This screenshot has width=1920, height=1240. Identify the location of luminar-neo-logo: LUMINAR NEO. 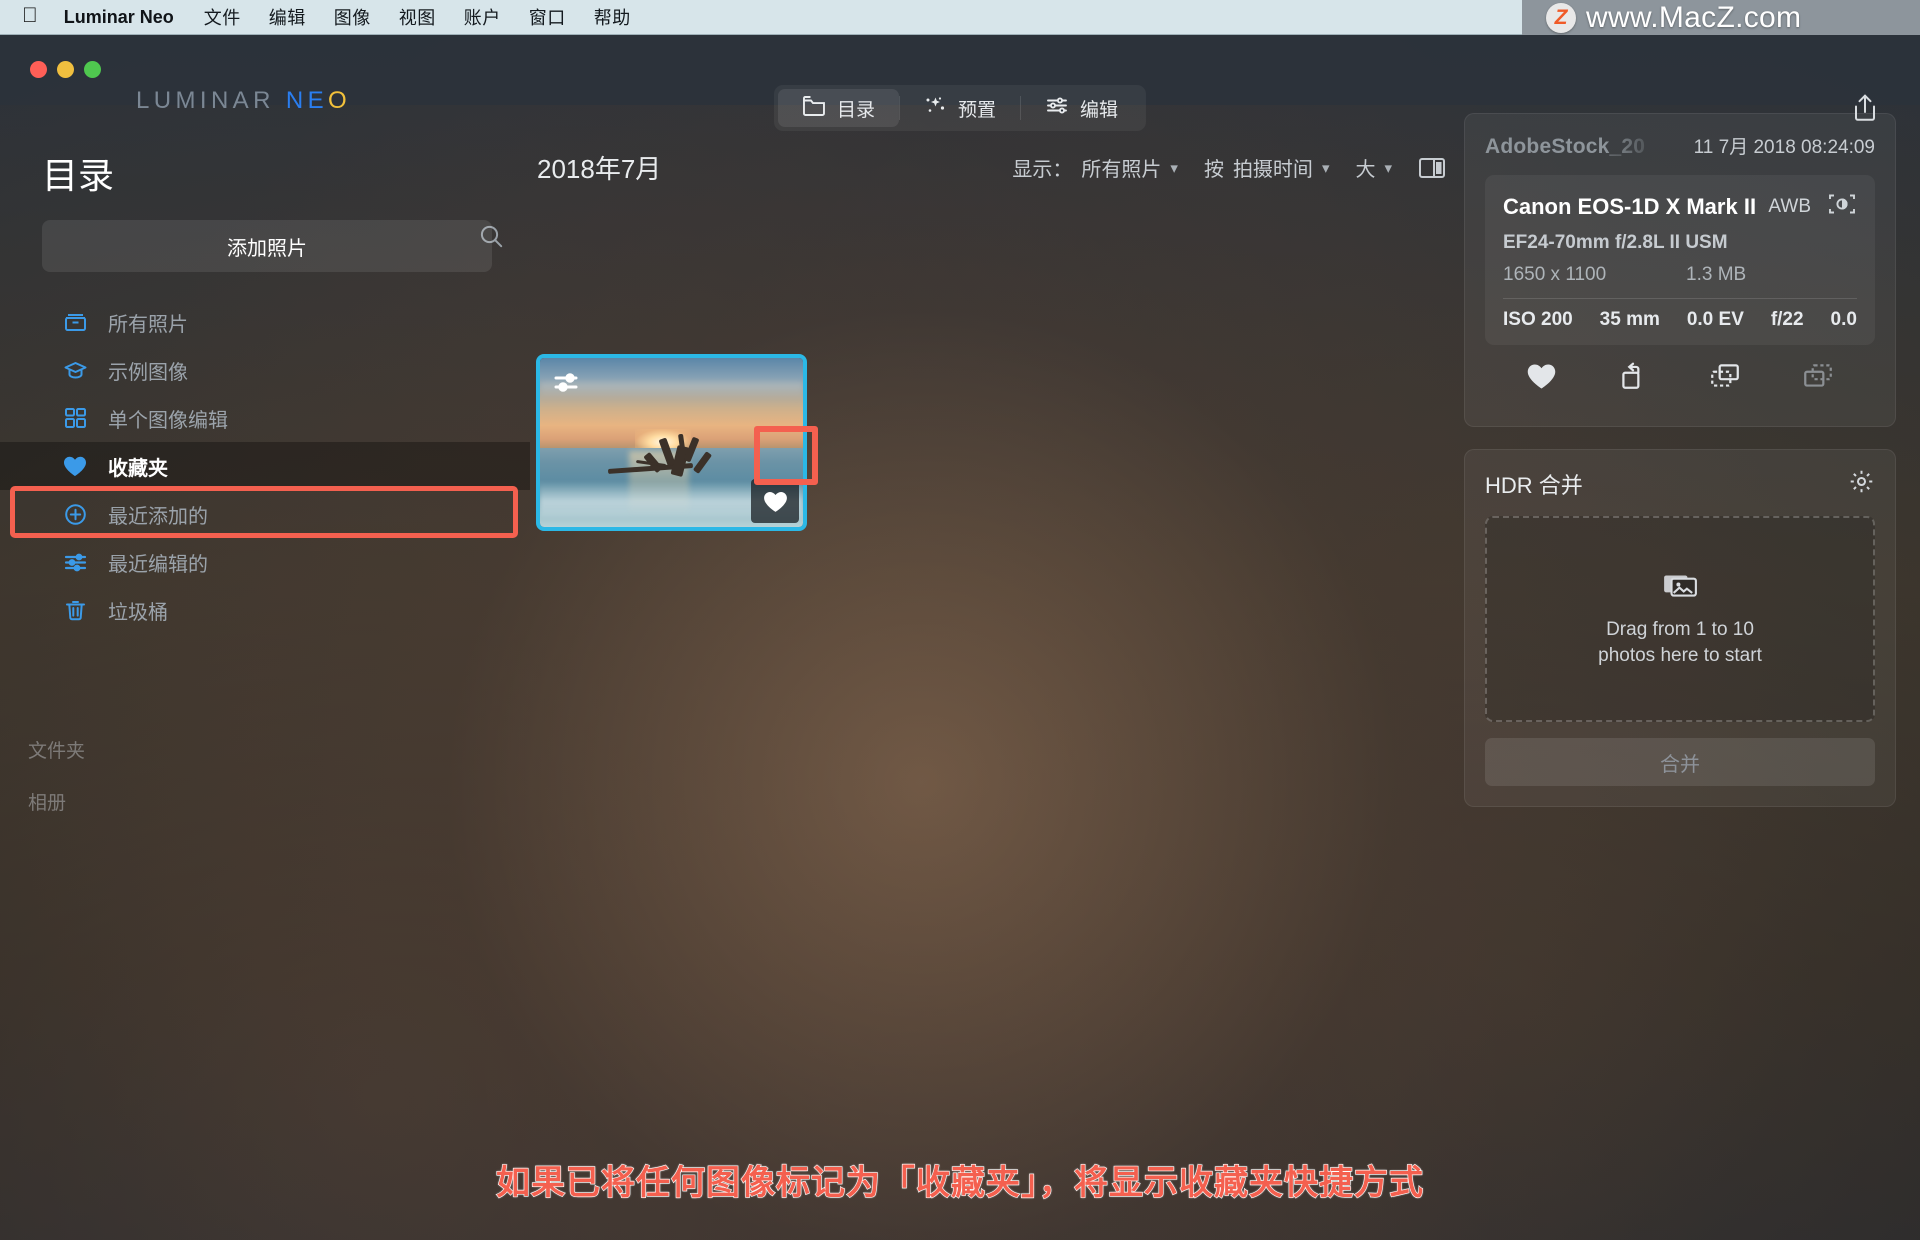
(243, 101).